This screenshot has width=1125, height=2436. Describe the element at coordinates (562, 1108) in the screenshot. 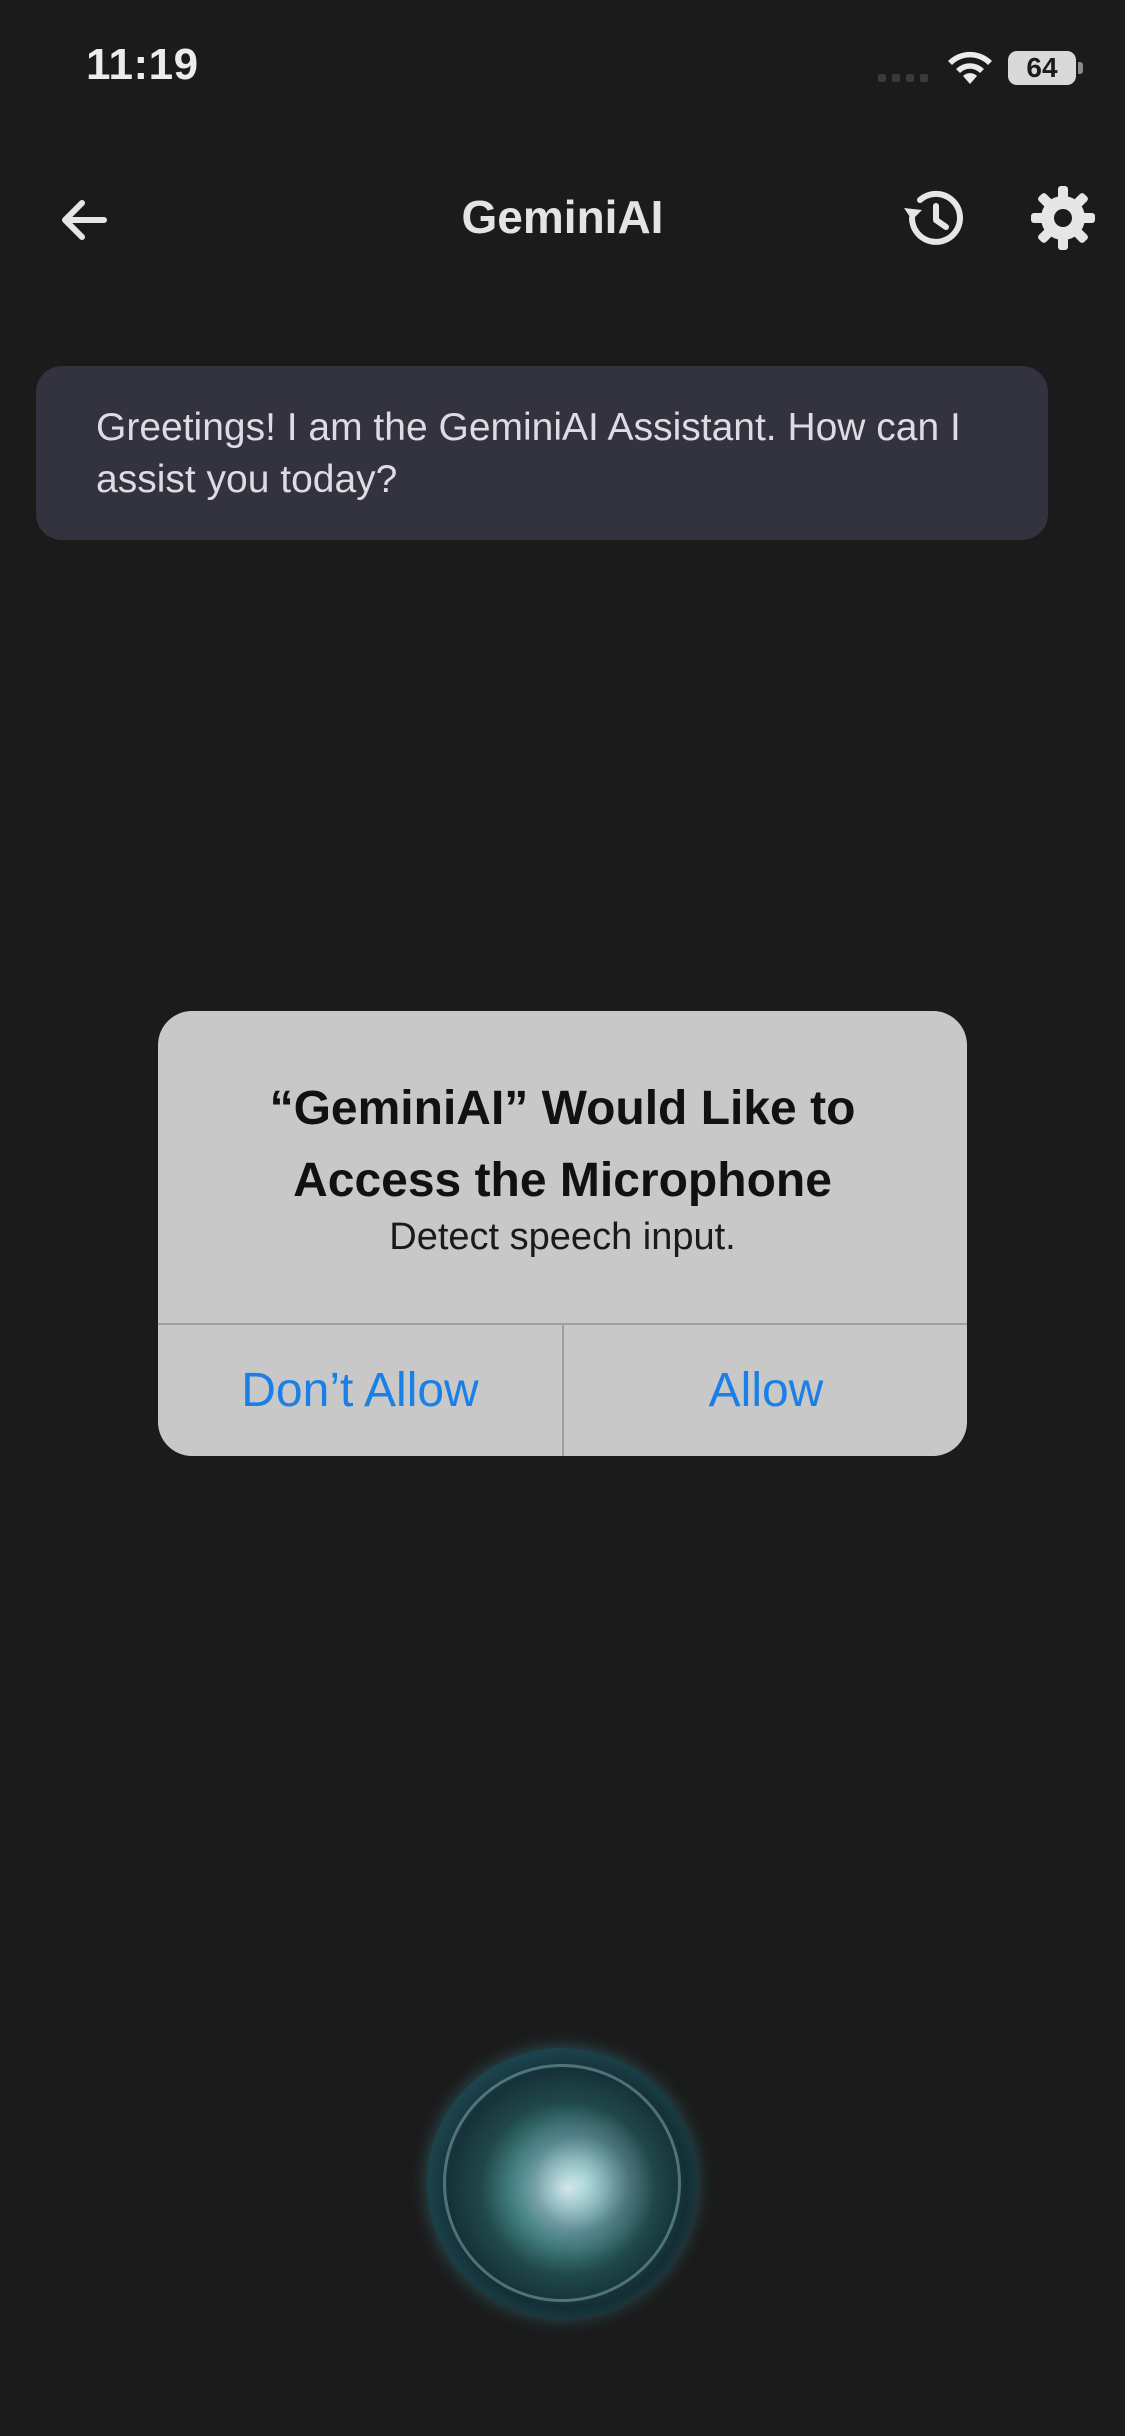

I see `alert-title-line-1: “GeminiAI” Would Like to` at that location.